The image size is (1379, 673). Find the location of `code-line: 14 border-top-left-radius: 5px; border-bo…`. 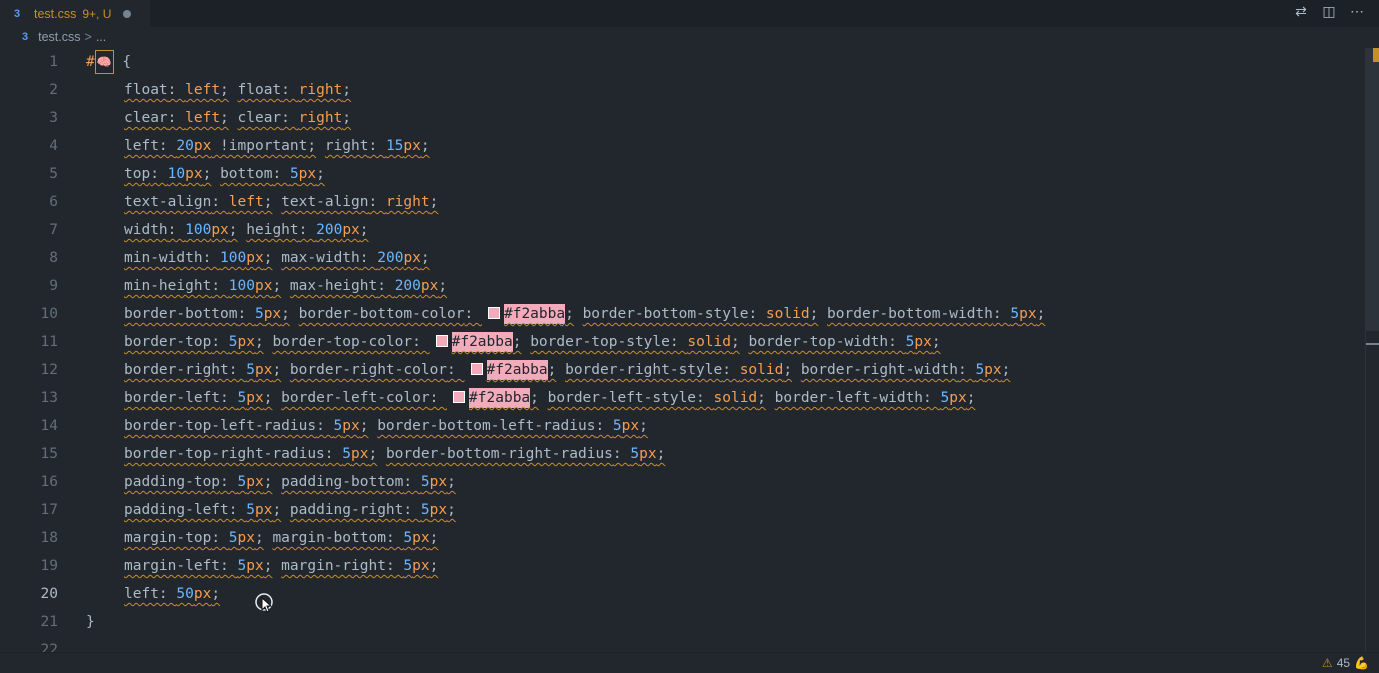

code-line: 14 border-top-left-radius: 5px; border-bo… is located at coordinates (683, 426).